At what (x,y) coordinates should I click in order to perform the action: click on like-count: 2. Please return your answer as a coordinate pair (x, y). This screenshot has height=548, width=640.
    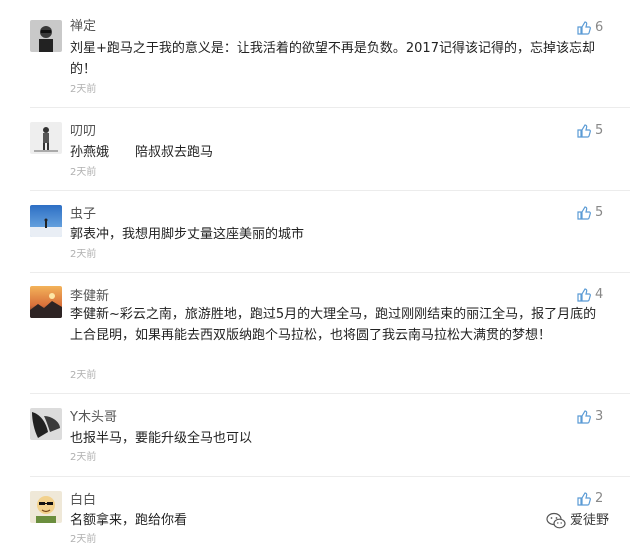
    Looking at the image, I should click on (599, 498).